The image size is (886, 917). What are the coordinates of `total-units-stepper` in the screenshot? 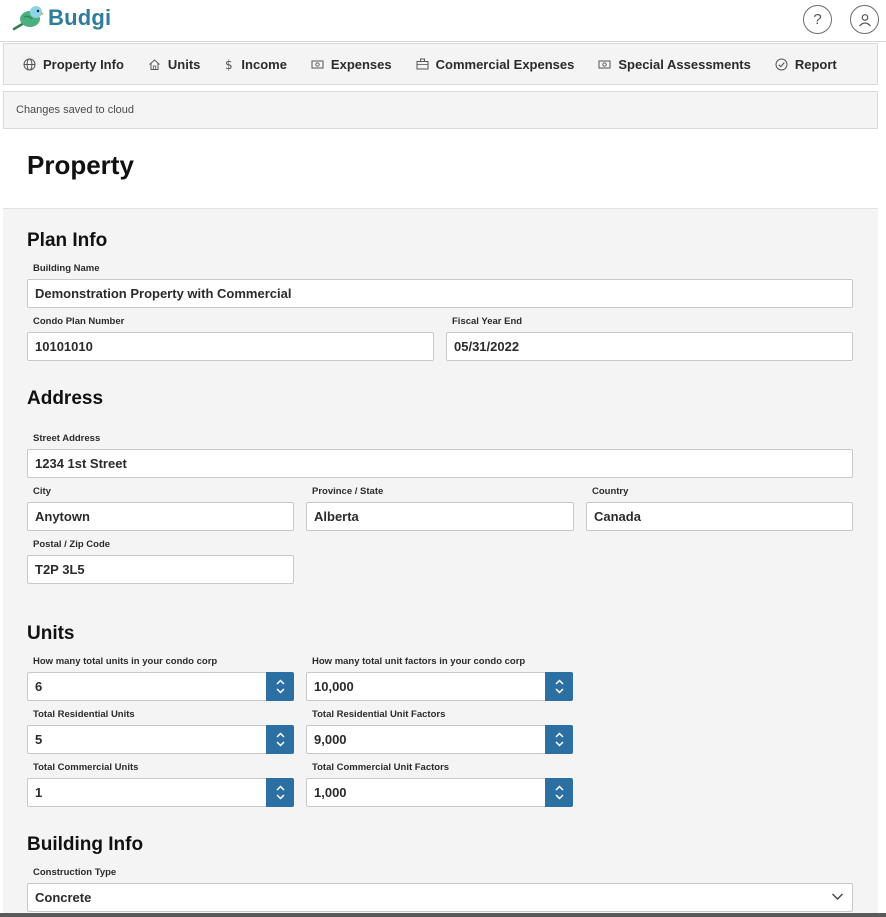 It's located at (280, 686).